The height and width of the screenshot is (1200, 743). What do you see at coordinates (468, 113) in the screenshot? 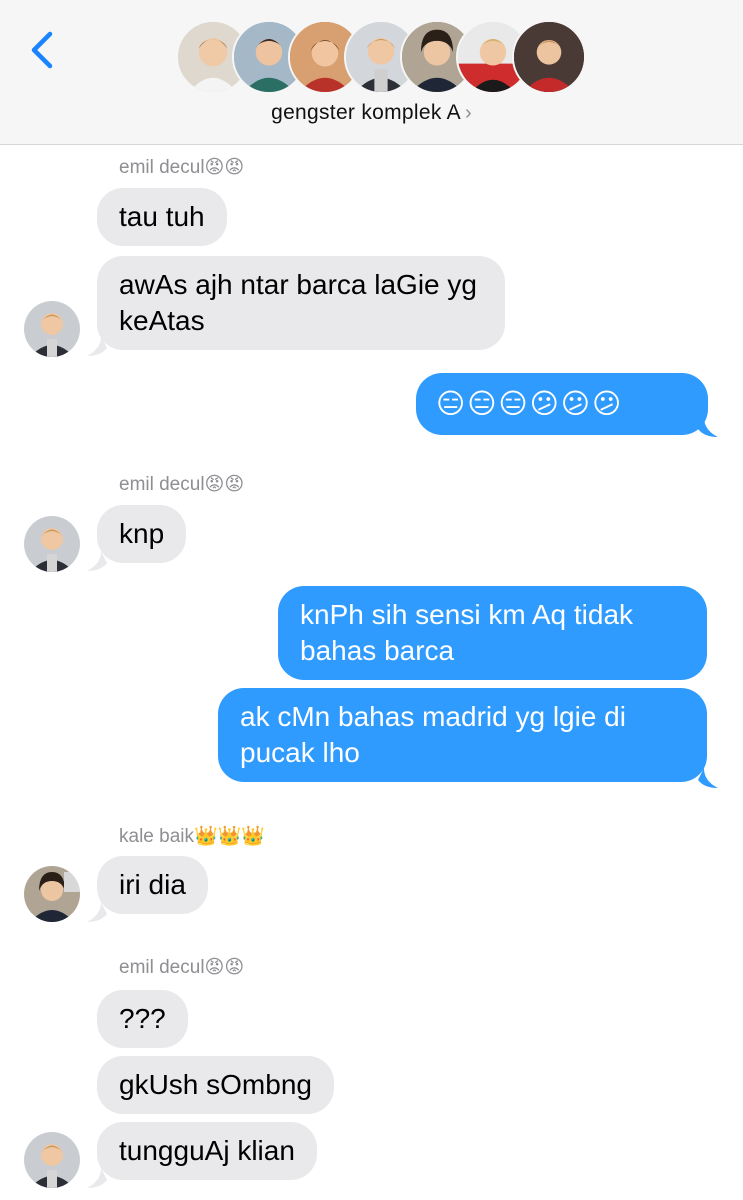
I see `chevron-right-icon: ›` at bounding box center [468, 113].